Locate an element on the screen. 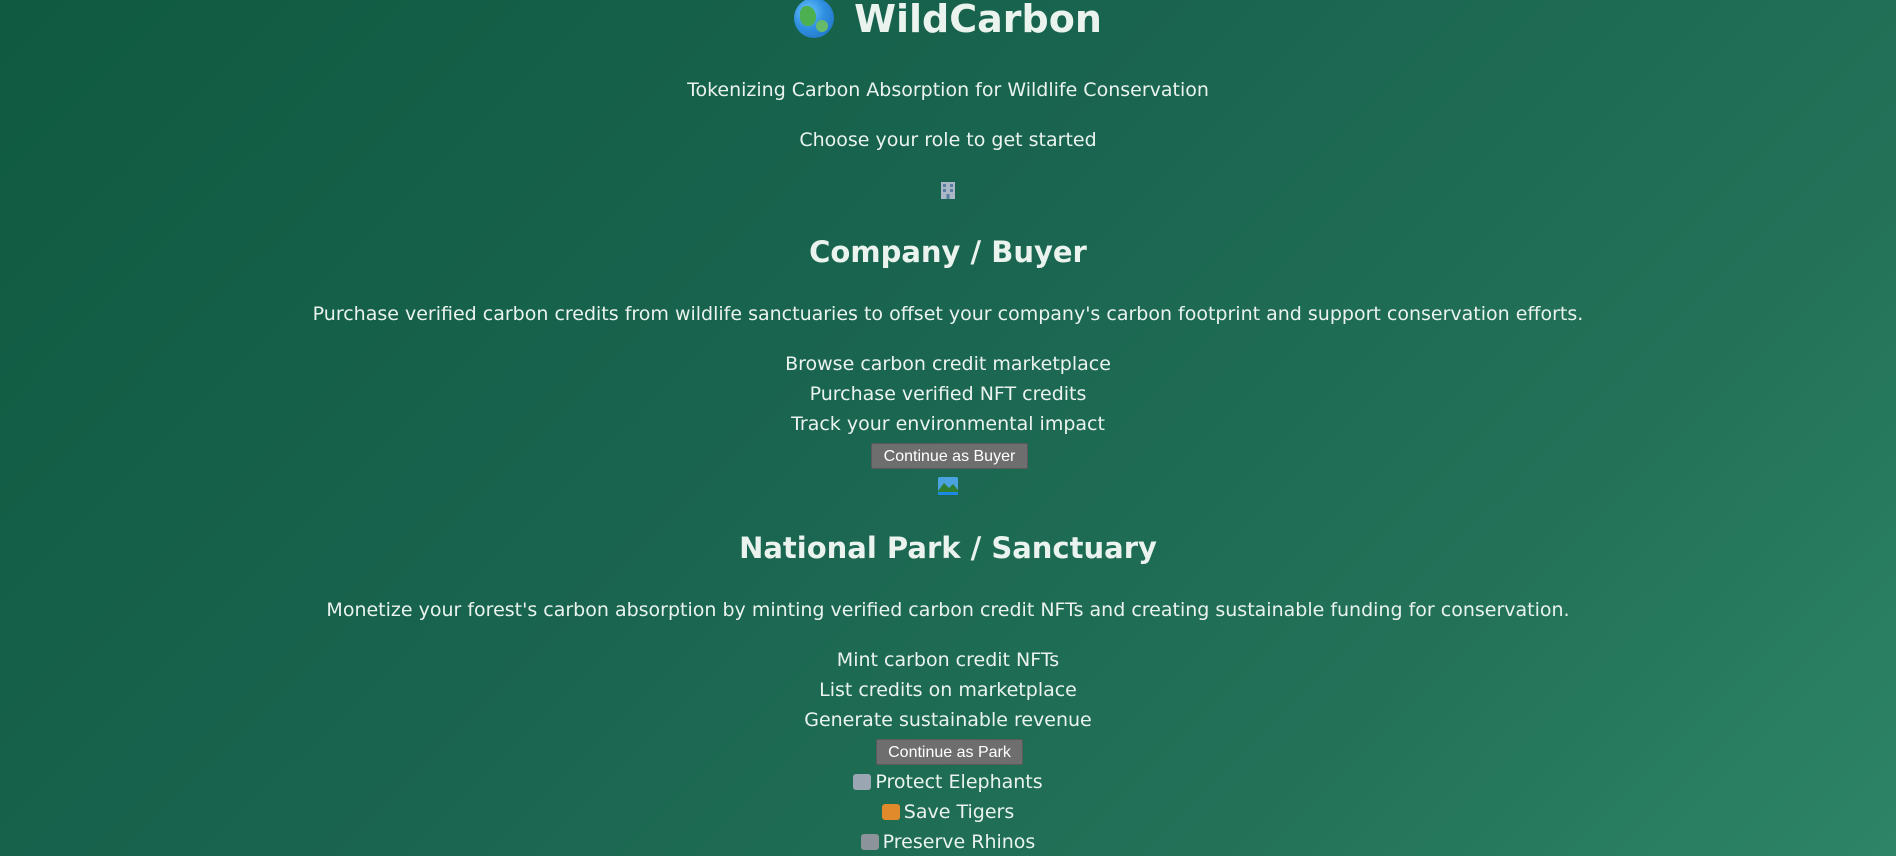  elephant-icon is located at coordinates (862, 782).